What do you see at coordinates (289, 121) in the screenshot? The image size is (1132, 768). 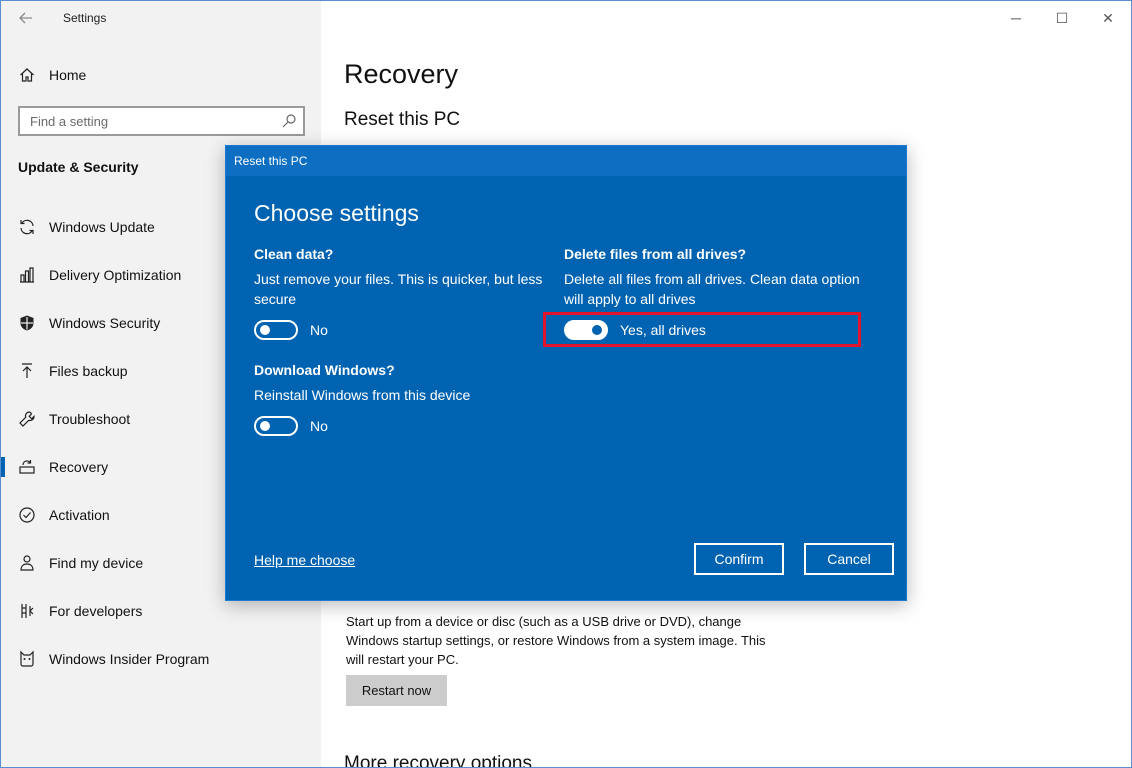 I see `search-icon` at bounding box center [289, 121].